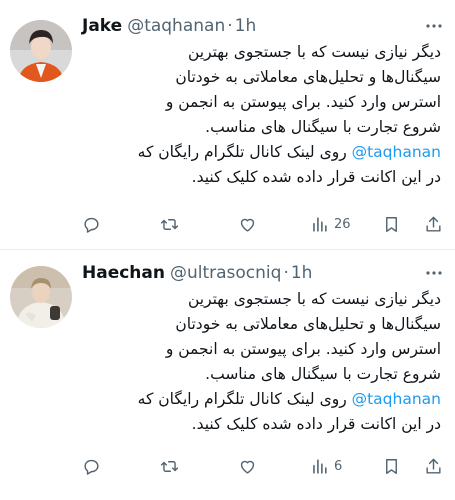  Describe the element at coordinates (262, 26) in the screenshot. I see `tweet-header: Jake @taqhanan · 1h` at that location.